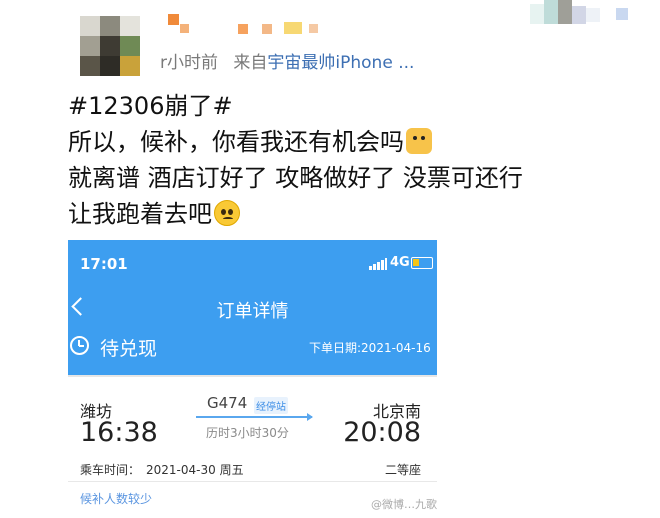 This screenshot has height=518, width=660. Describe the element at coordinates (110, 46) in the screenshot. I see `avatar` at that location.